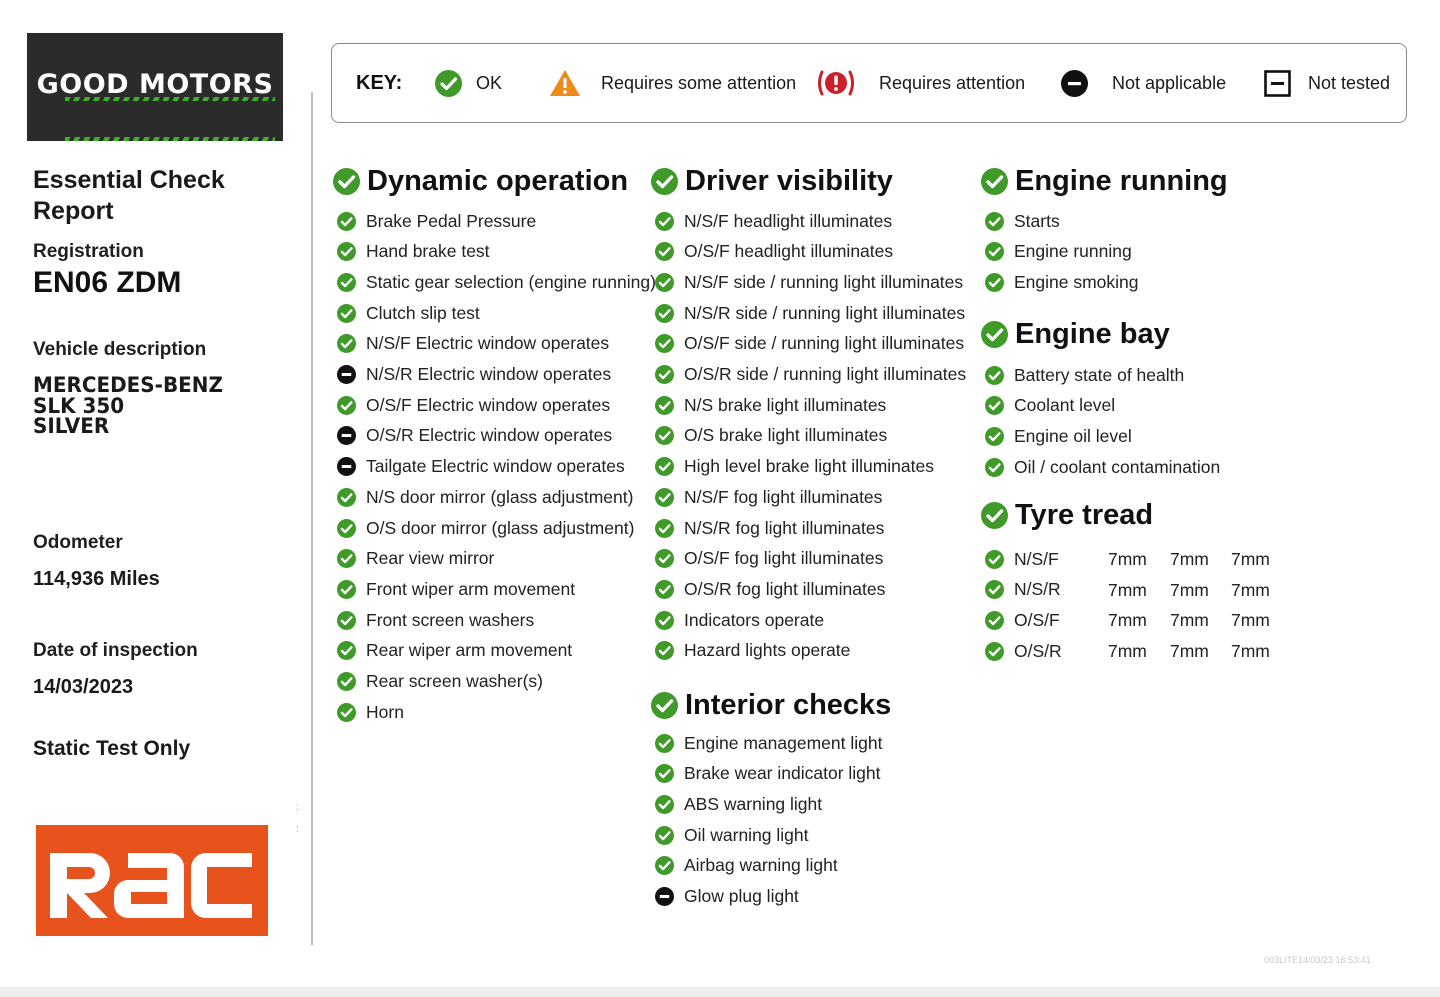 Image resolution: width=1440 pixels, height=997 pixels. I want to click on check-item-label: O/S/R side / running light illuminates, so click(825, 374).